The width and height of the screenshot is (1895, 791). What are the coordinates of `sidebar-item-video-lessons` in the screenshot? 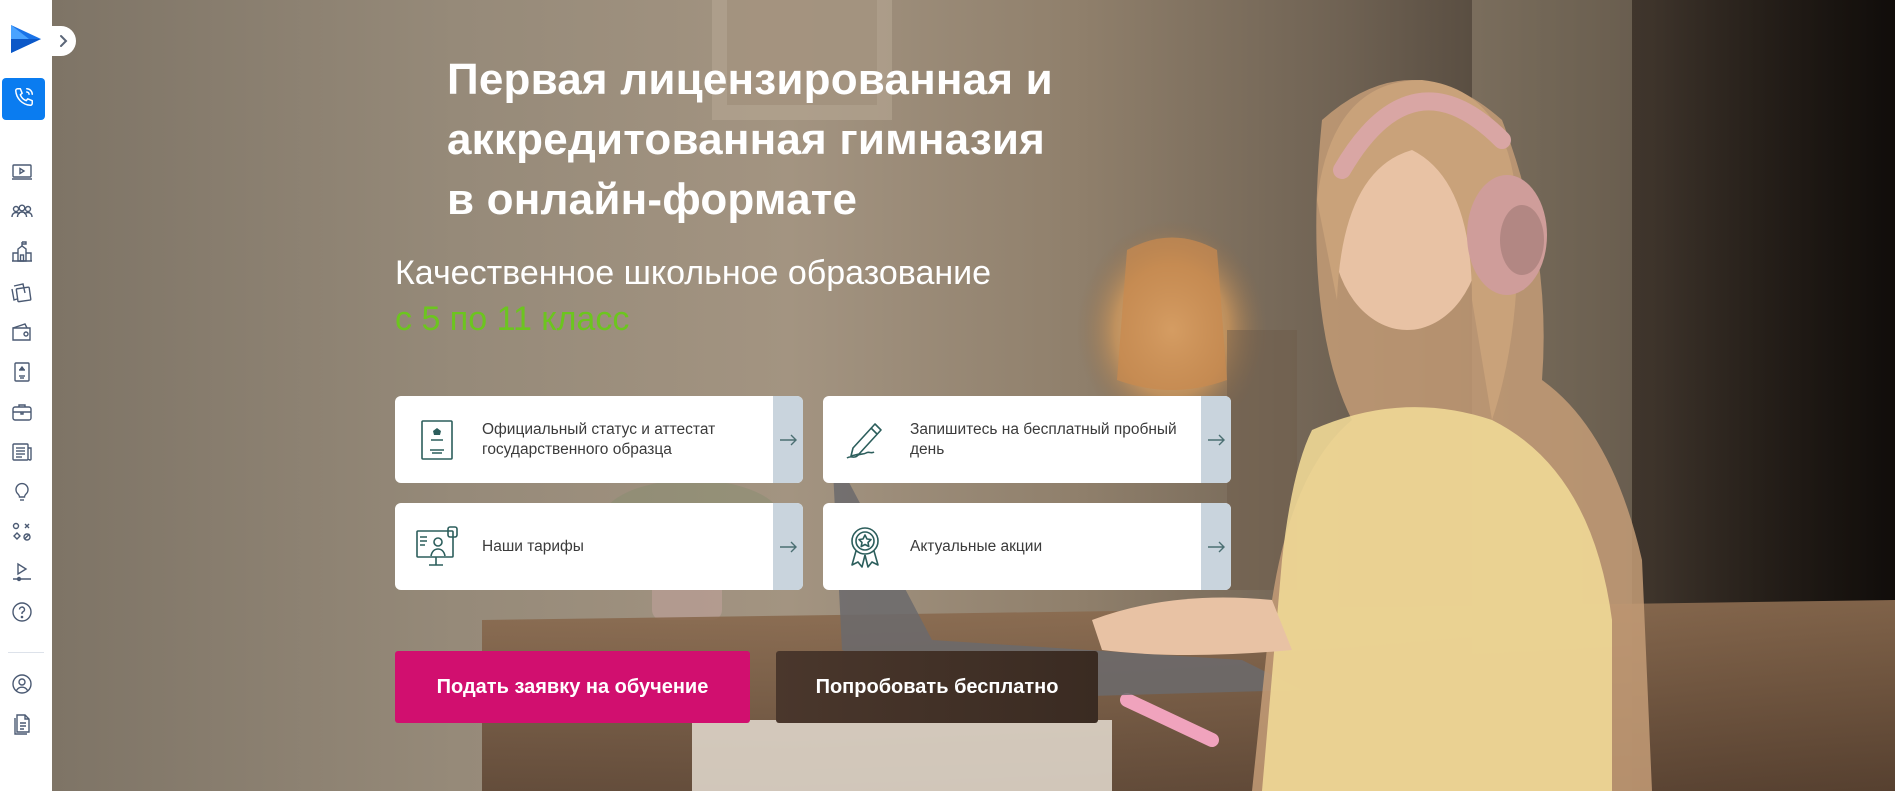 It's located at (22, 172).